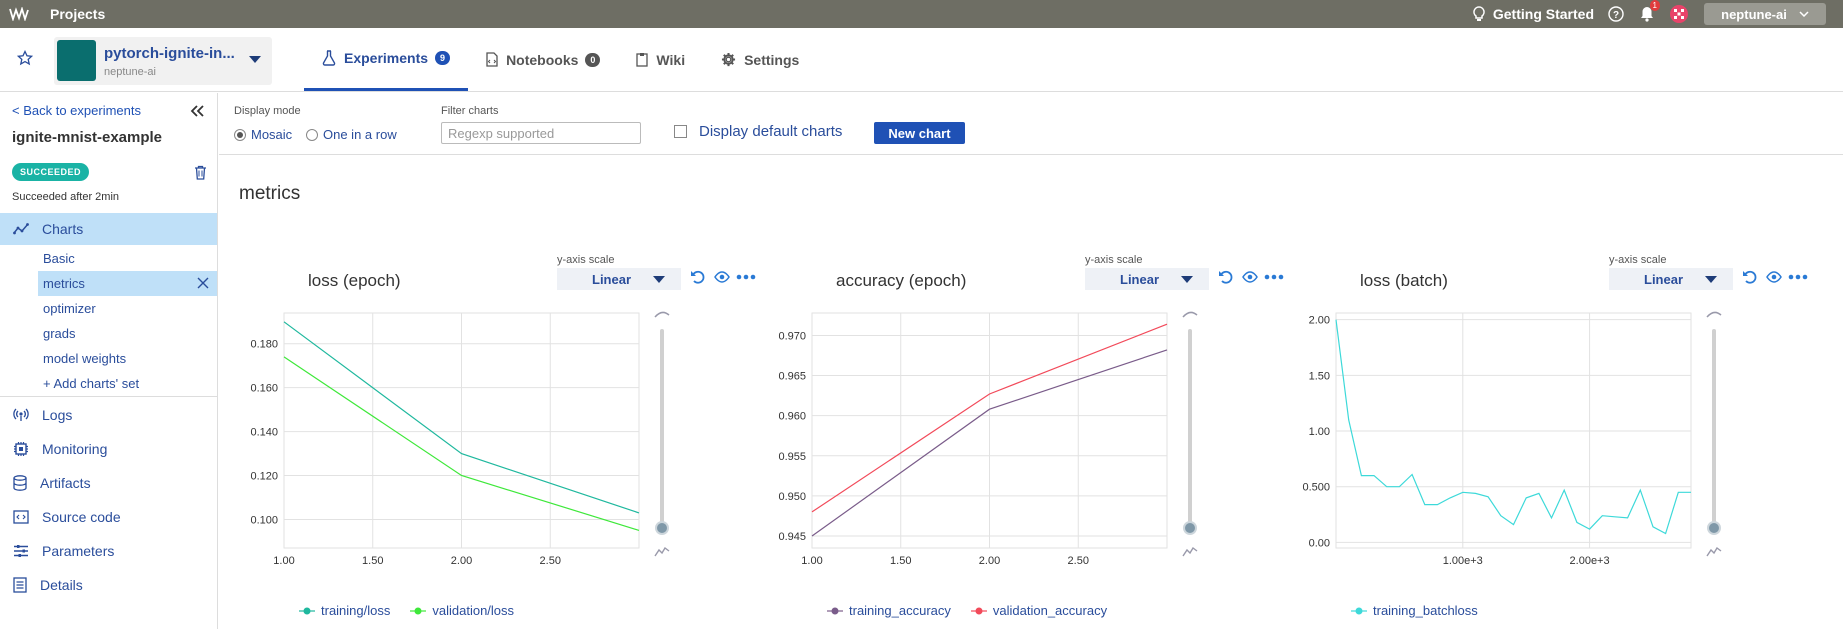 This screenshot has width=1843, height=633. I want to click on tab-notebooks-label: Notebooks, so click(542, 59).